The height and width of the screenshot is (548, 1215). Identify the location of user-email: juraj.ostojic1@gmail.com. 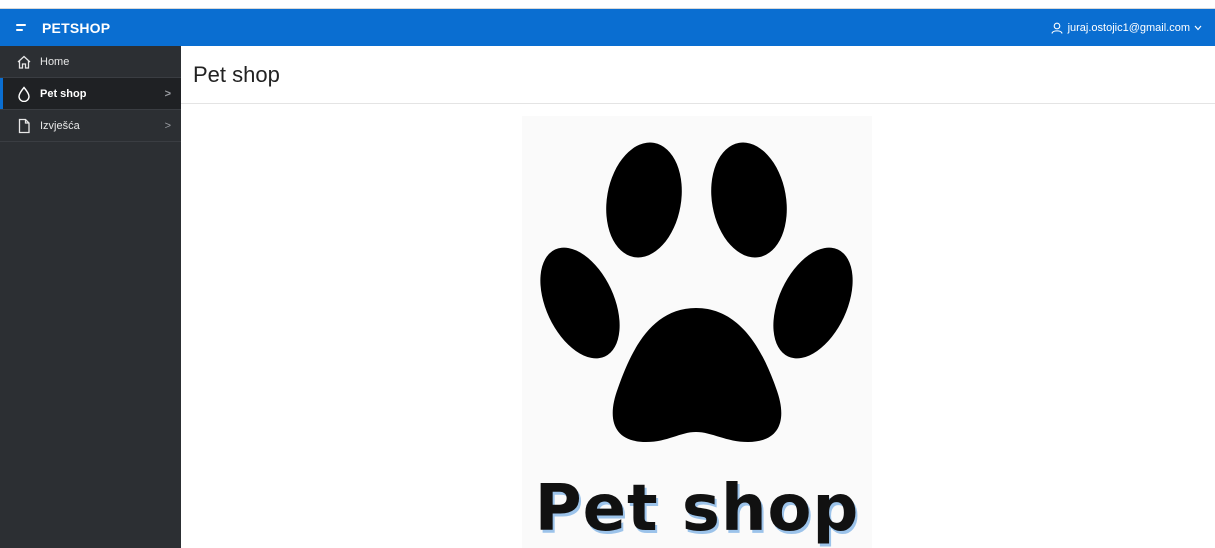
(1128, 27).